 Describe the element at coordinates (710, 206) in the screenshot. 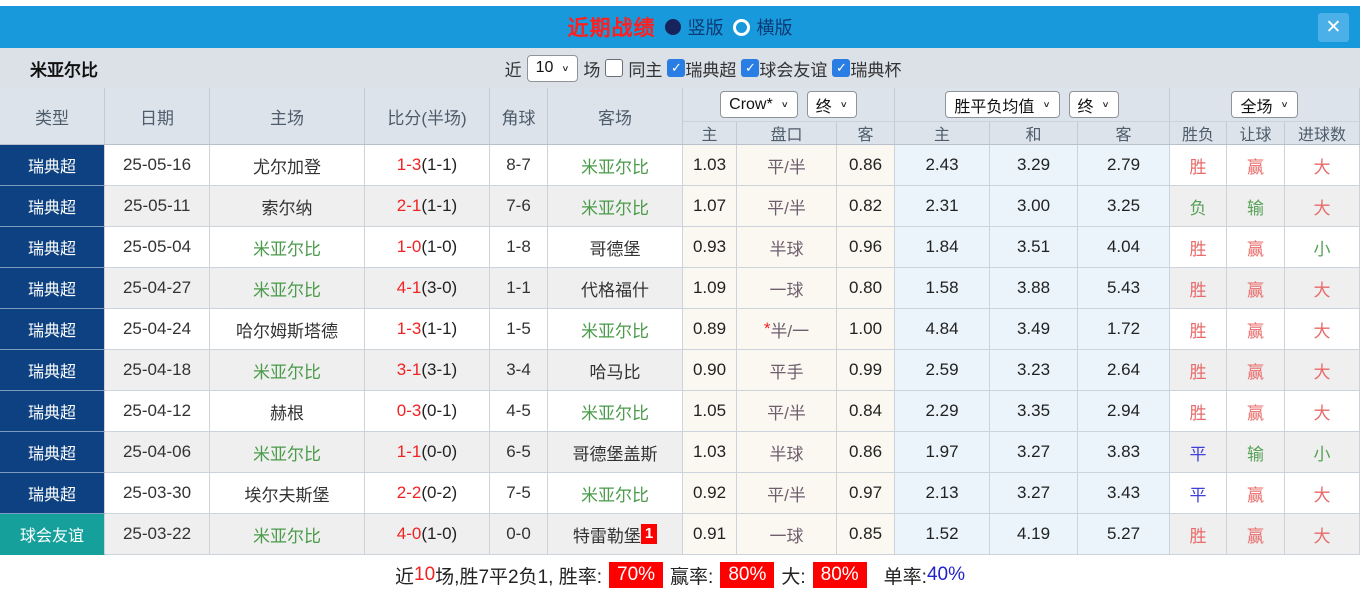

I see `odds-home-cell: 1.07` at that location.